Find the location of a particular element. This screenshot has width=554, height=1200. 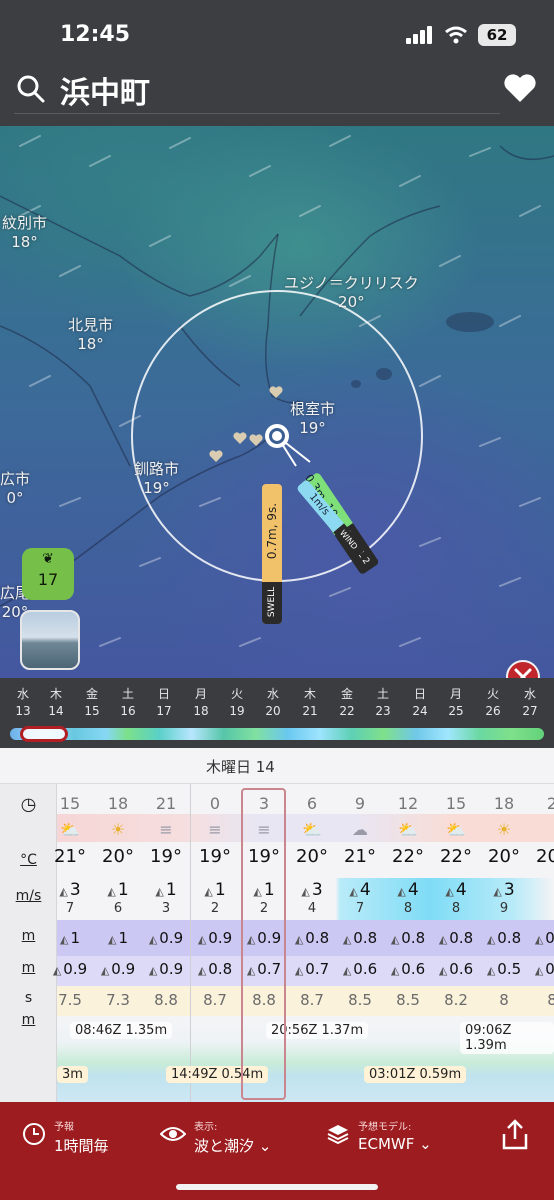

top-bar: 12:45 62 浜中町 is located at coordinates (277, 63).